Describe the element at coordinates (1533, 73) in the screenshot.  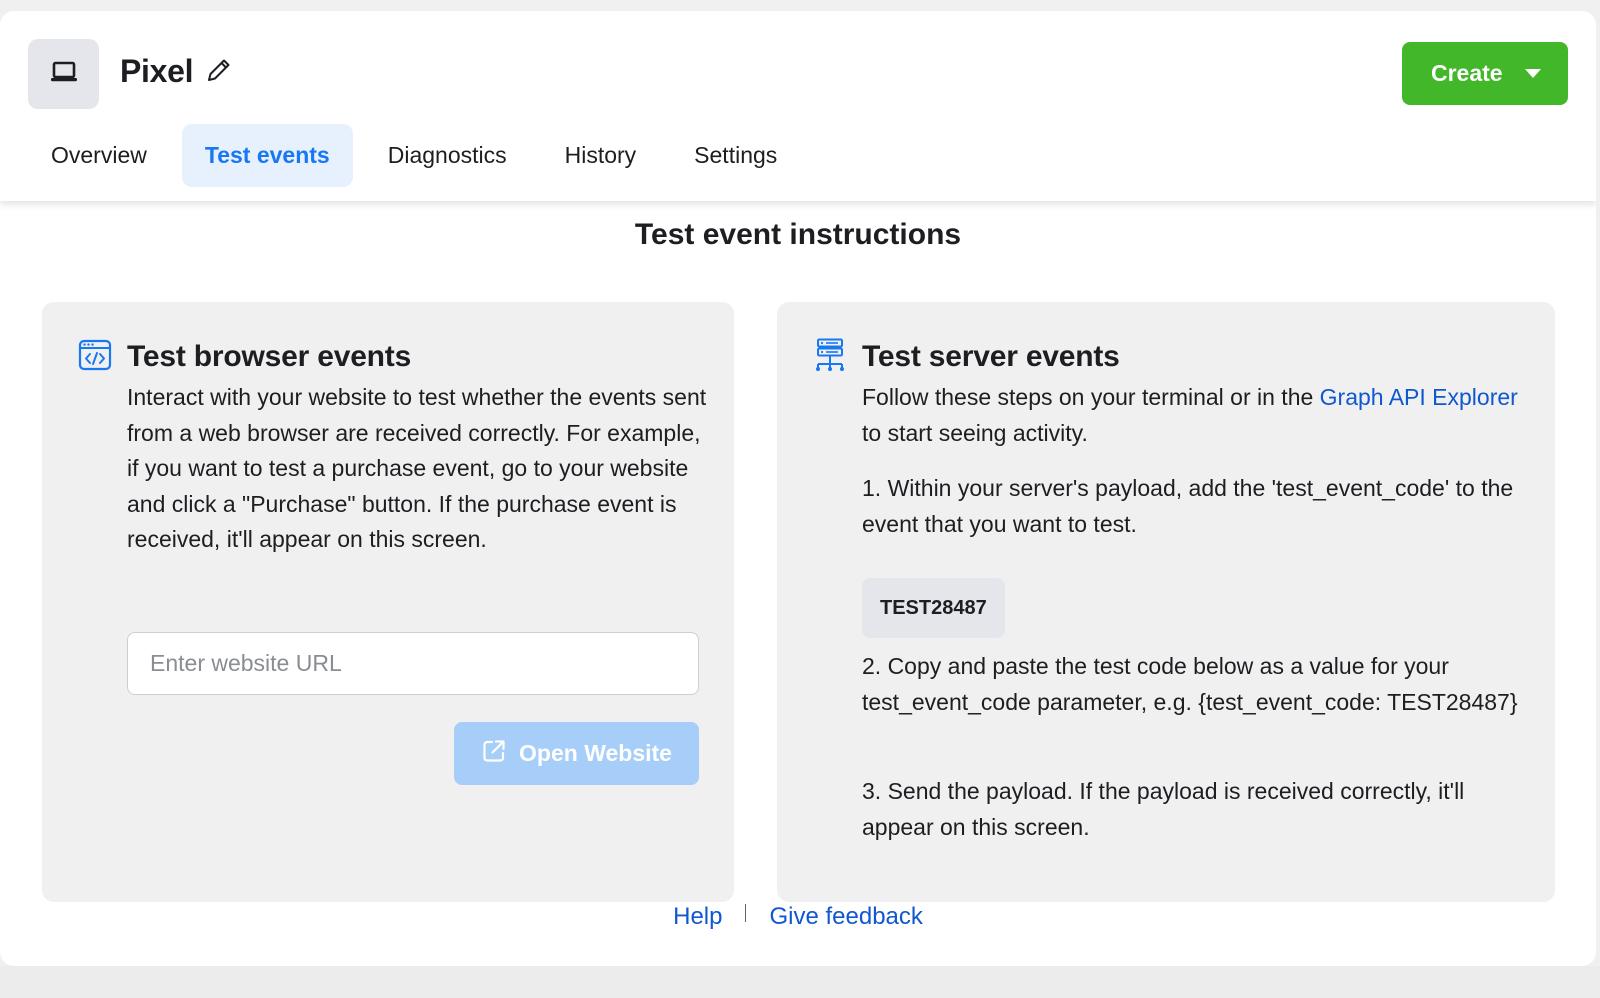
I see `caret-down-icon` at that location.